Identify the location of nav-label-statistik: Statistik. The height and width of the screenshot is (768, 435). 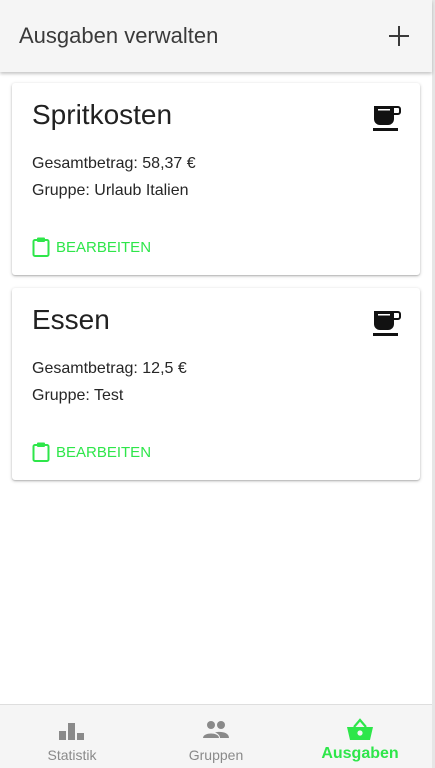
(72, 755).